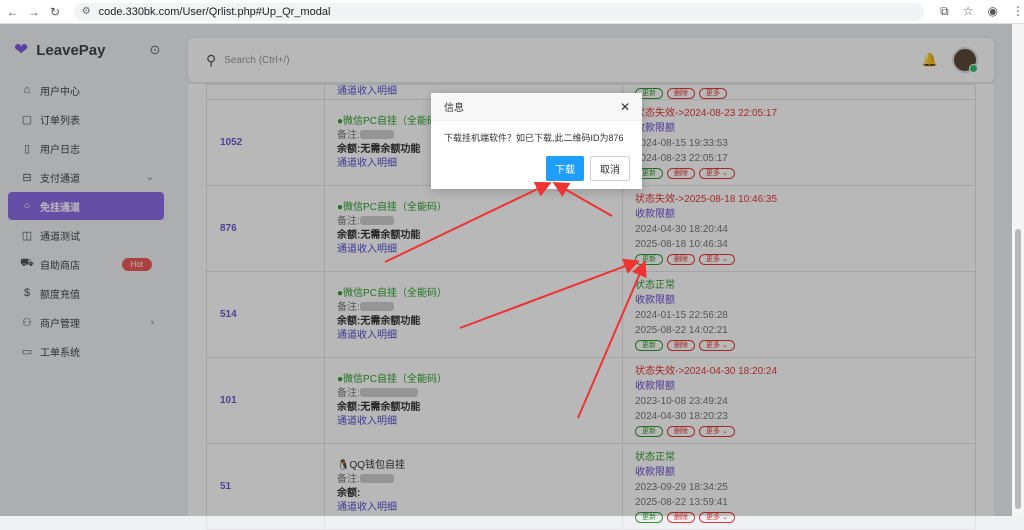 Image resolution: width=1024 pixels, height=530 pixels. Describe the element at coordinates (1018, 369) in the screenshot. I see `scrollbar-thumb` at that location.